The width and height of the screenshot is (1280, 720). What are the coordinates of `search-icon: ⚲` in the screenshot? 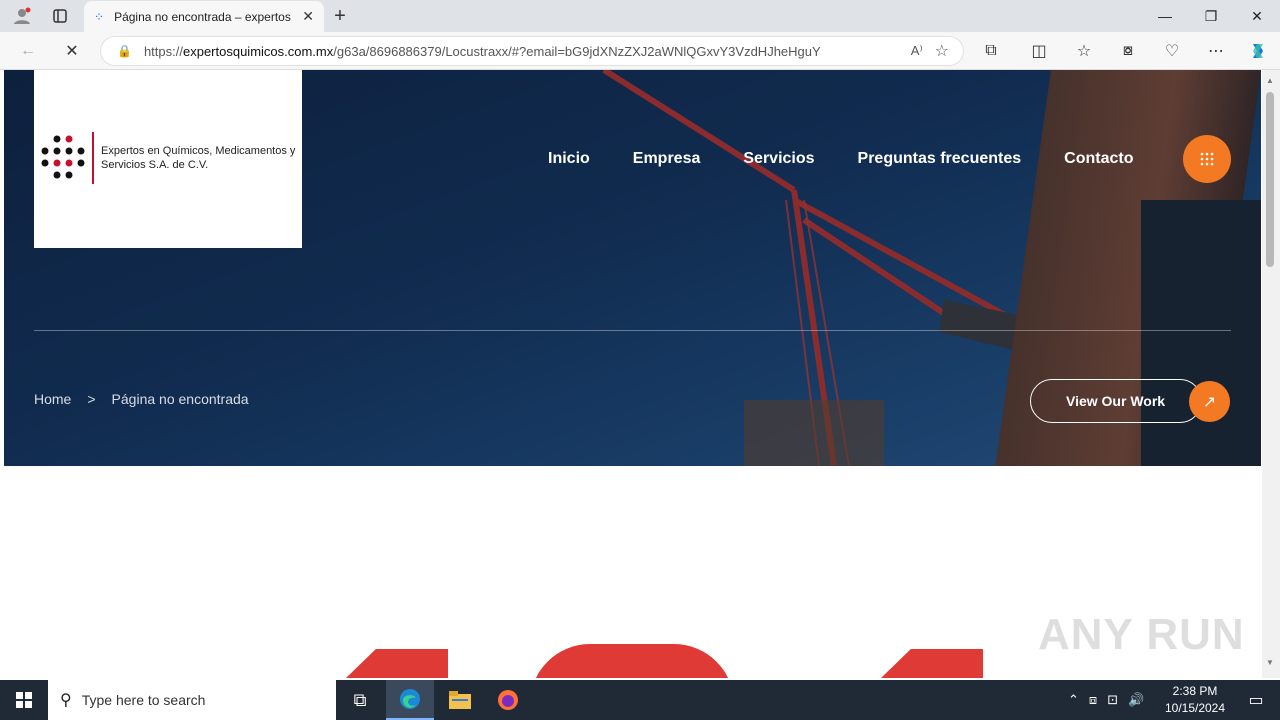 It's located at (66, 700).